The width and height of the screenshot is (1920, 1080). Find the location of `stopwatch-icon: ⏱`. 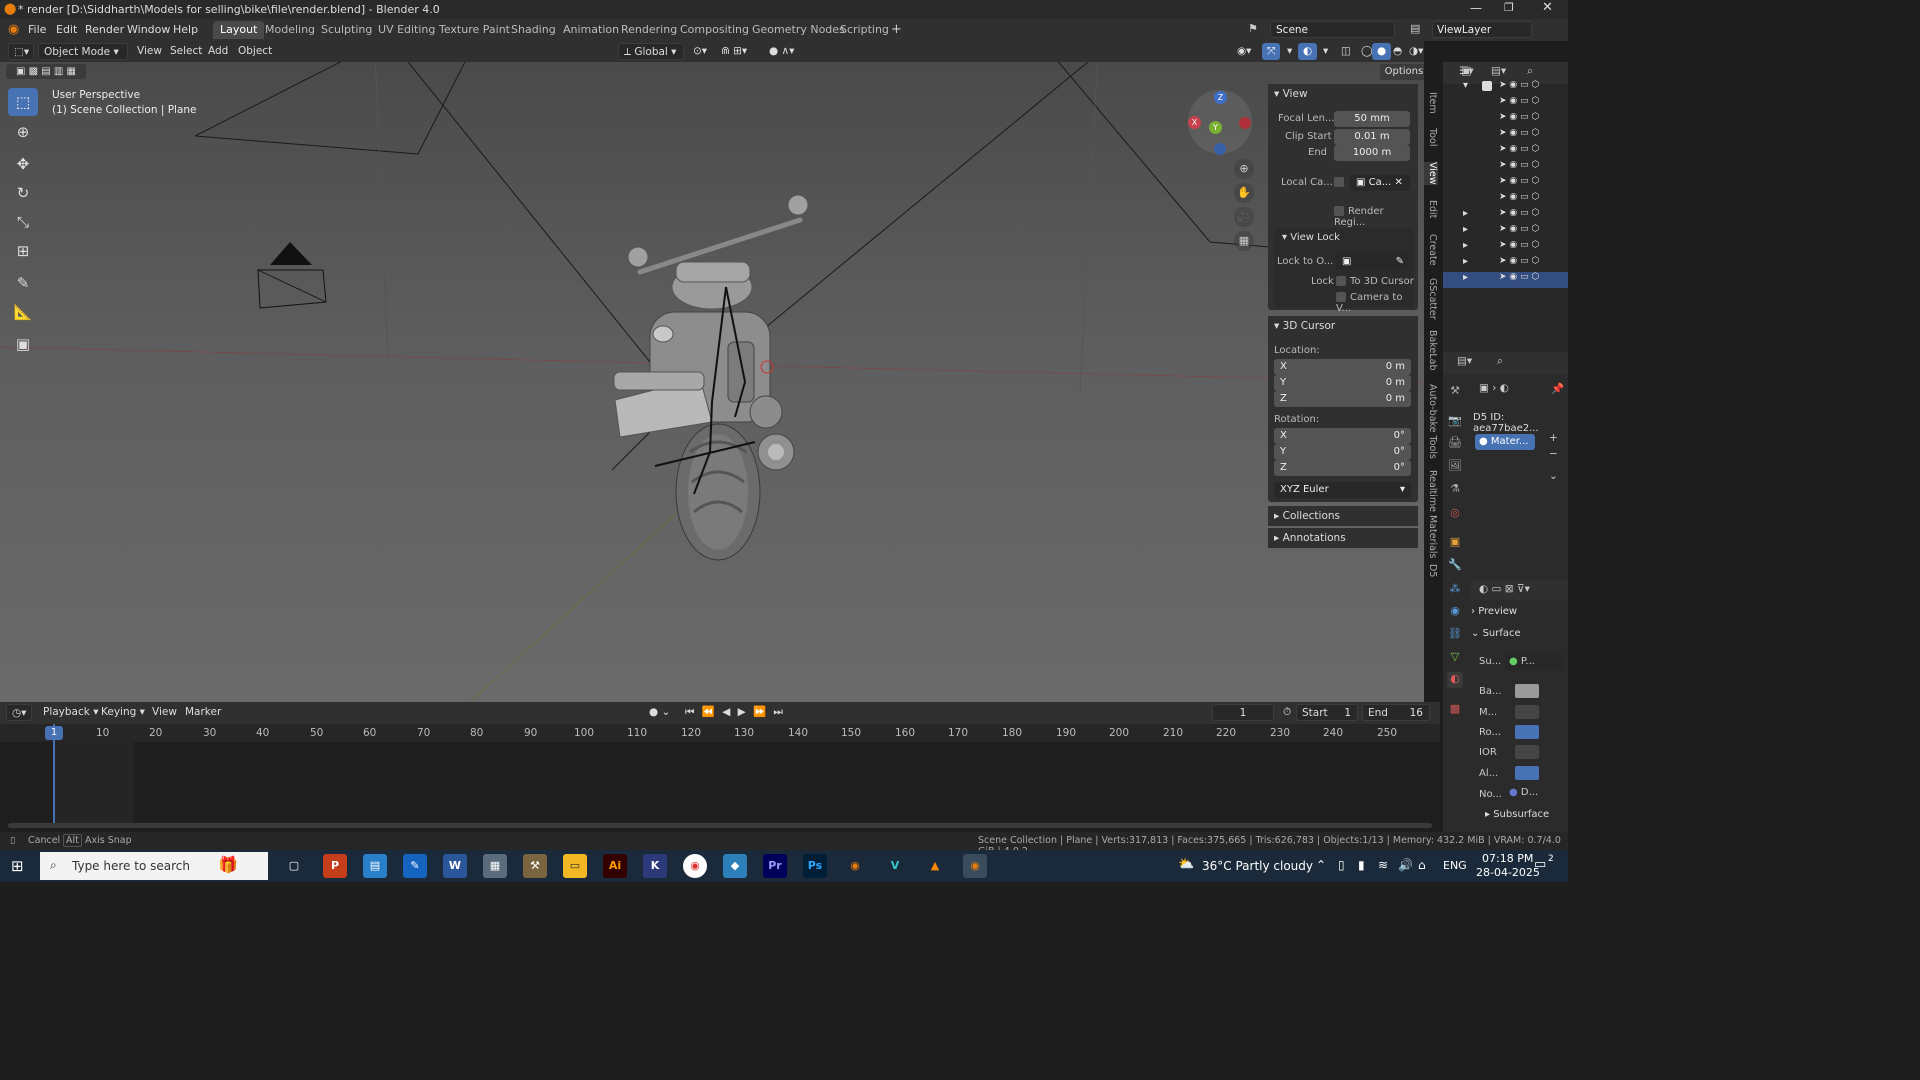

stopwatch-icon: ⏱ is located at coordinates (1287, 712).